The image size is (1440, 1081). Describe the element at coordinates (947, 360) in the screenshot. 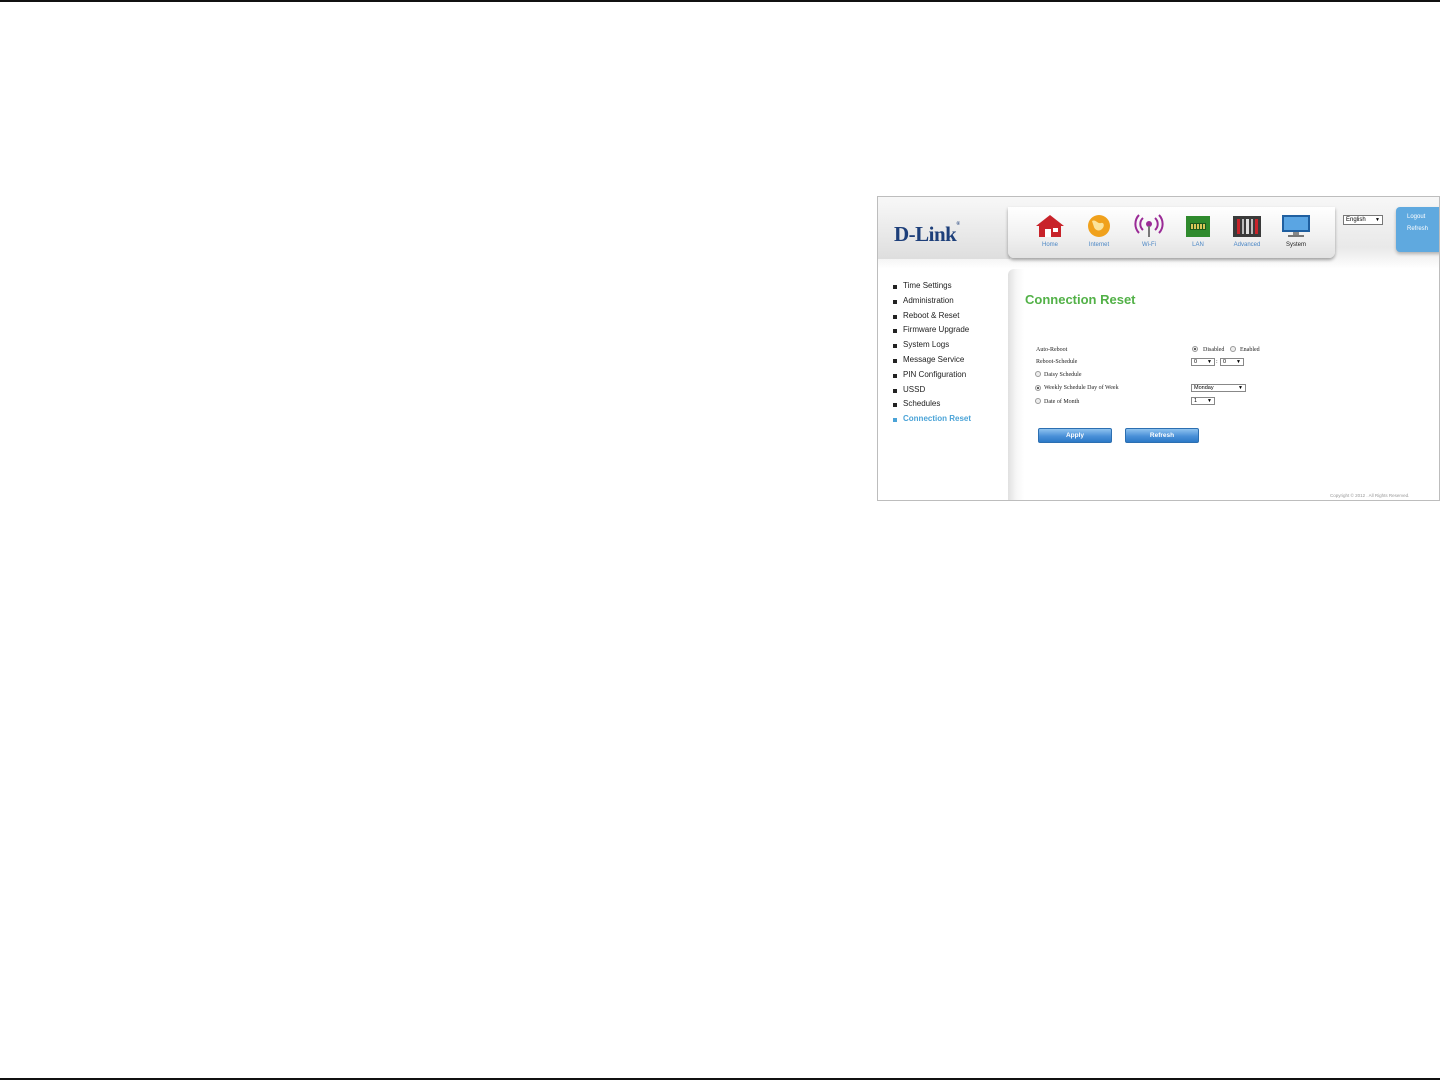

I see `sidebar-item-message-service: Message Service` at that location.